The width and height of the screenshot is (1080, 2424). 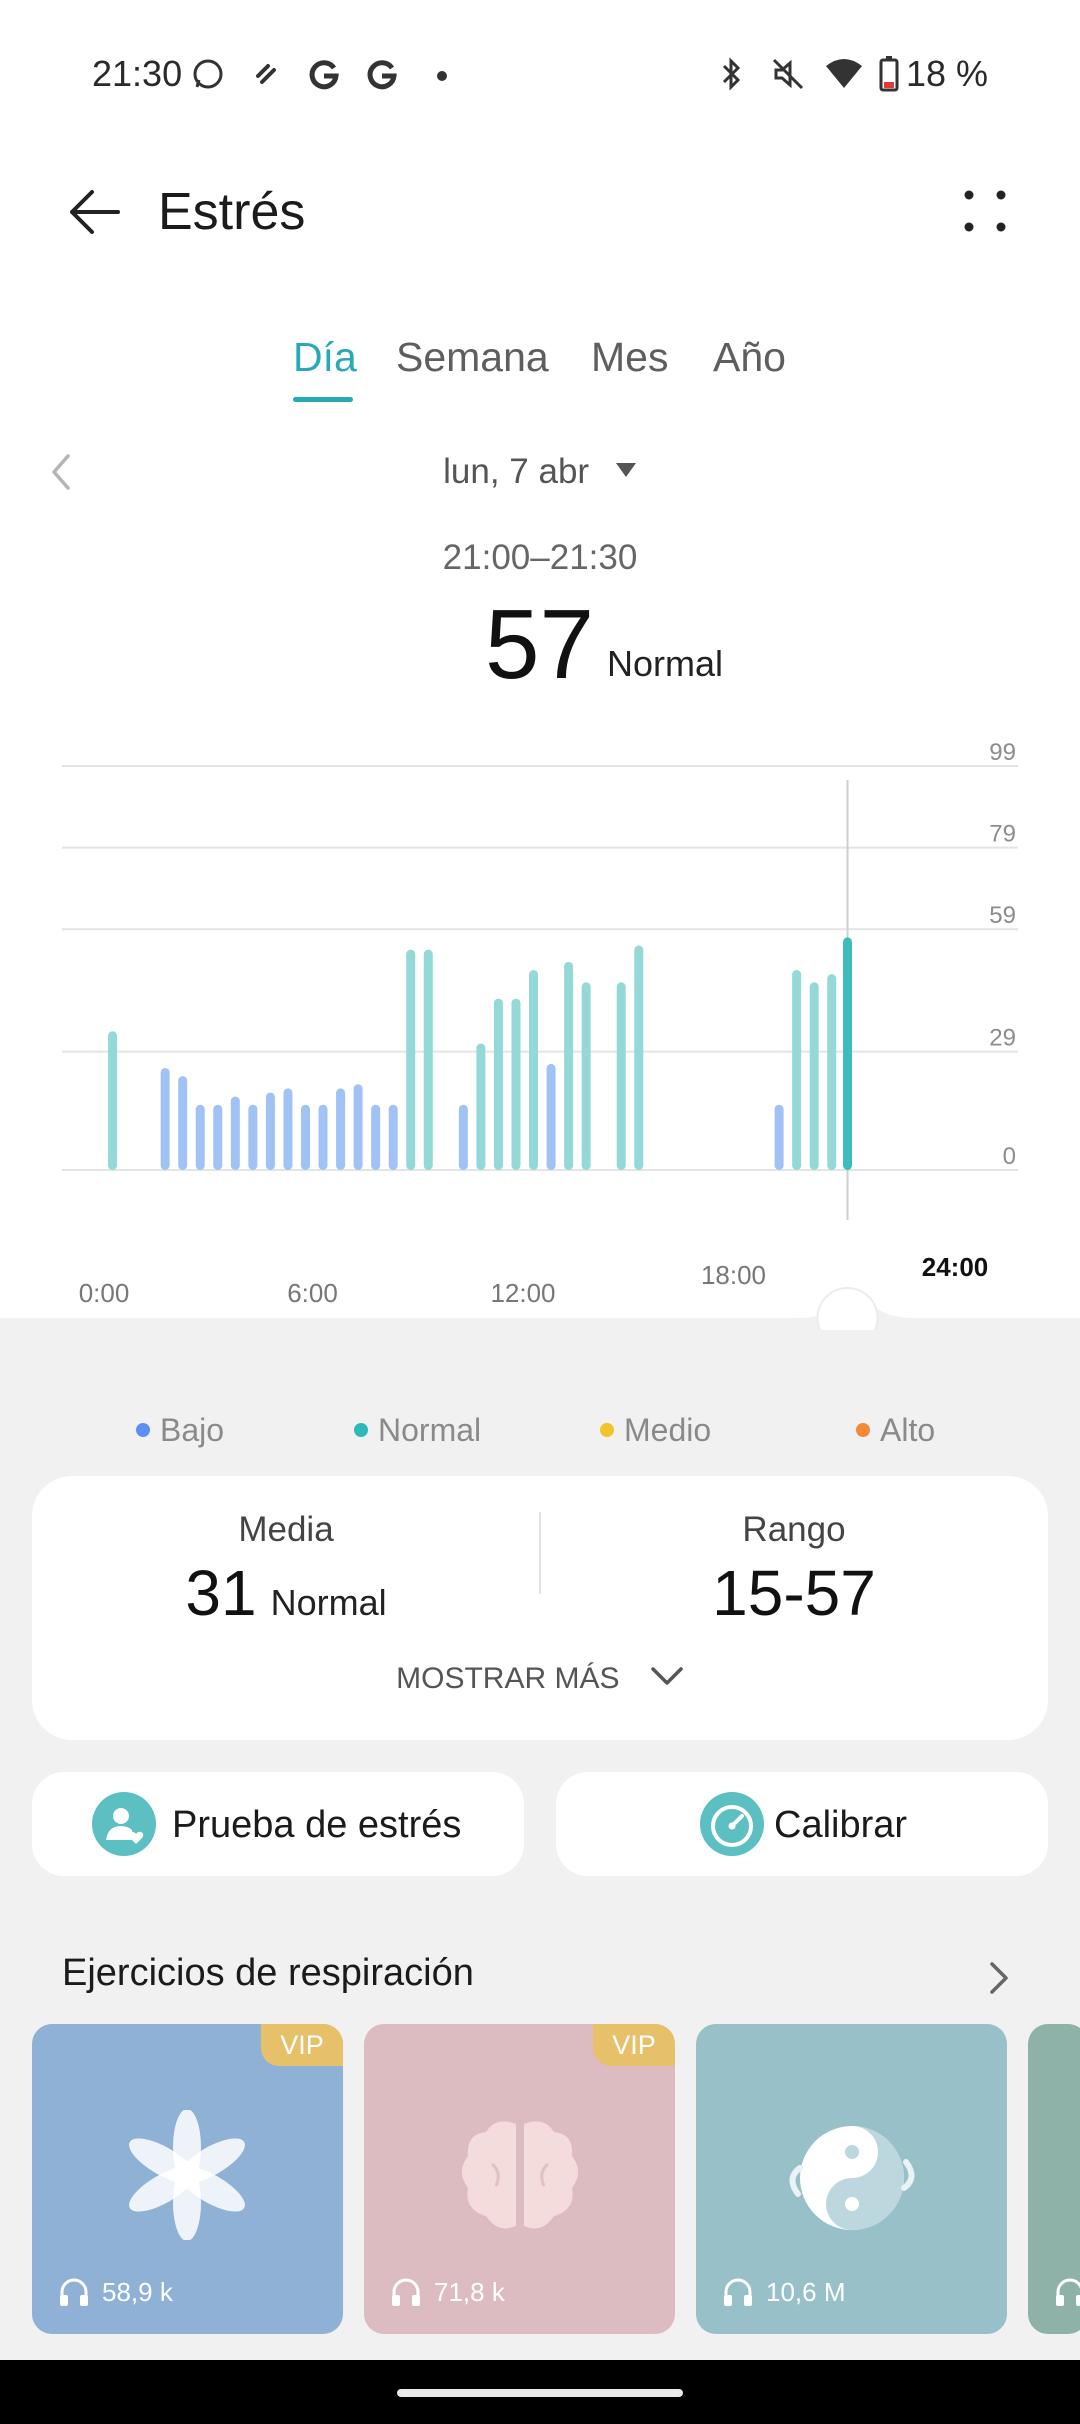 I want to click on breathing-card: VIP 71,8 k, so click(x=519, y=2179).